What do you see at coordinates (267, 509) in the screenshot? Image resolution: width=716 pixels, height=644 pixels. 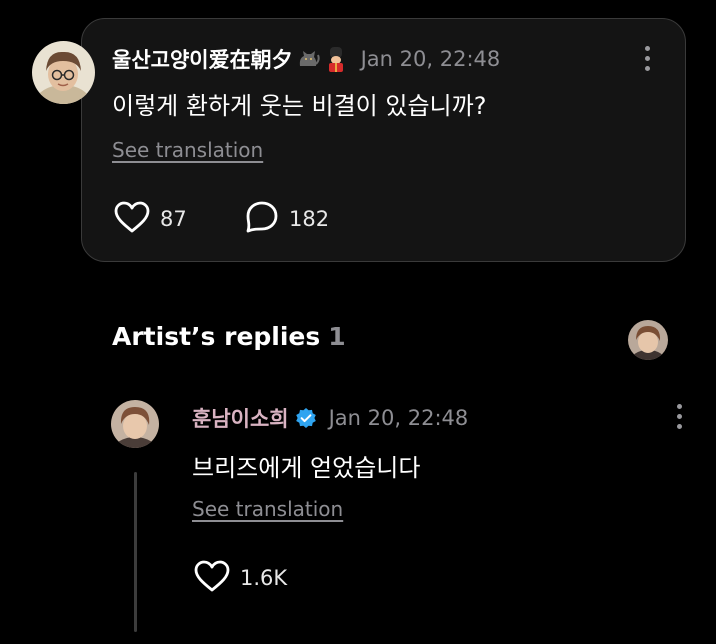 I see `reply-see-translation-link: See translation` at bounding box center [267, 509].